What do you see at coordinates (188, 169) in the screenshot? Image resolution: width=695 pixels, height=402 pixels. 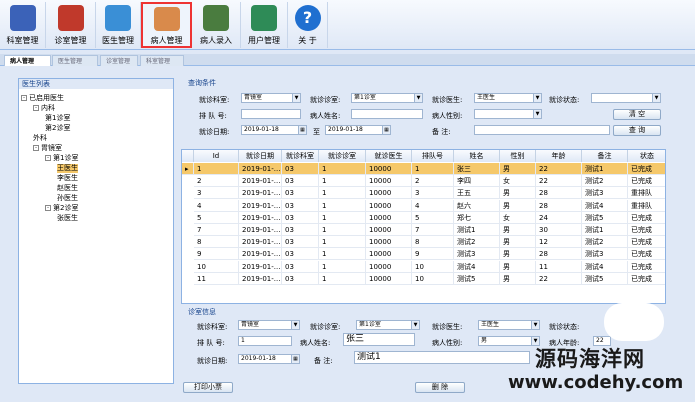 I see `row-pointer-icon: ▸` at bounding box center [188, 169].